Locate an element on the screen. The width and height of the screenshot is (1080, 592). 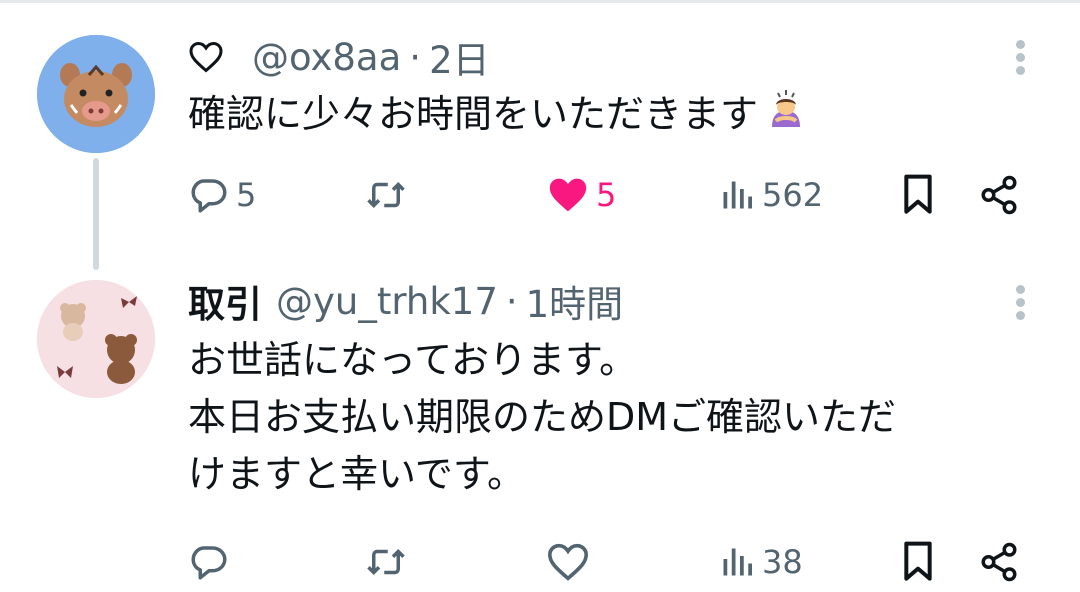
top-divider is located at coordinates (540, 1).